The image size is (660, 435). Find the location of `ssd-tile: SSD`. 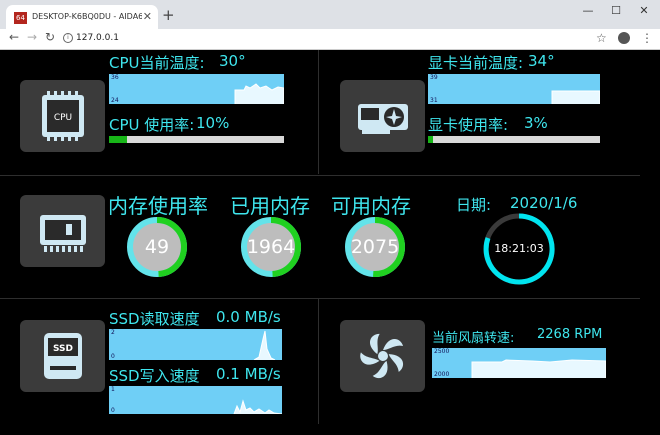

ssd-tile: SSD is located at coordinates (62, 356).